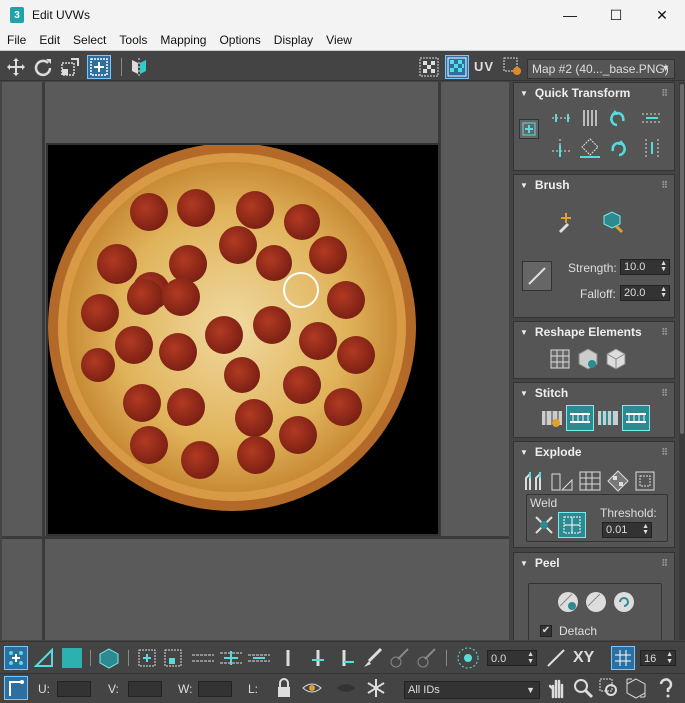  What do you see at coordinates (312, 688) in the screenshot?
I see `eye-icon` at bounding box center [312, 688].